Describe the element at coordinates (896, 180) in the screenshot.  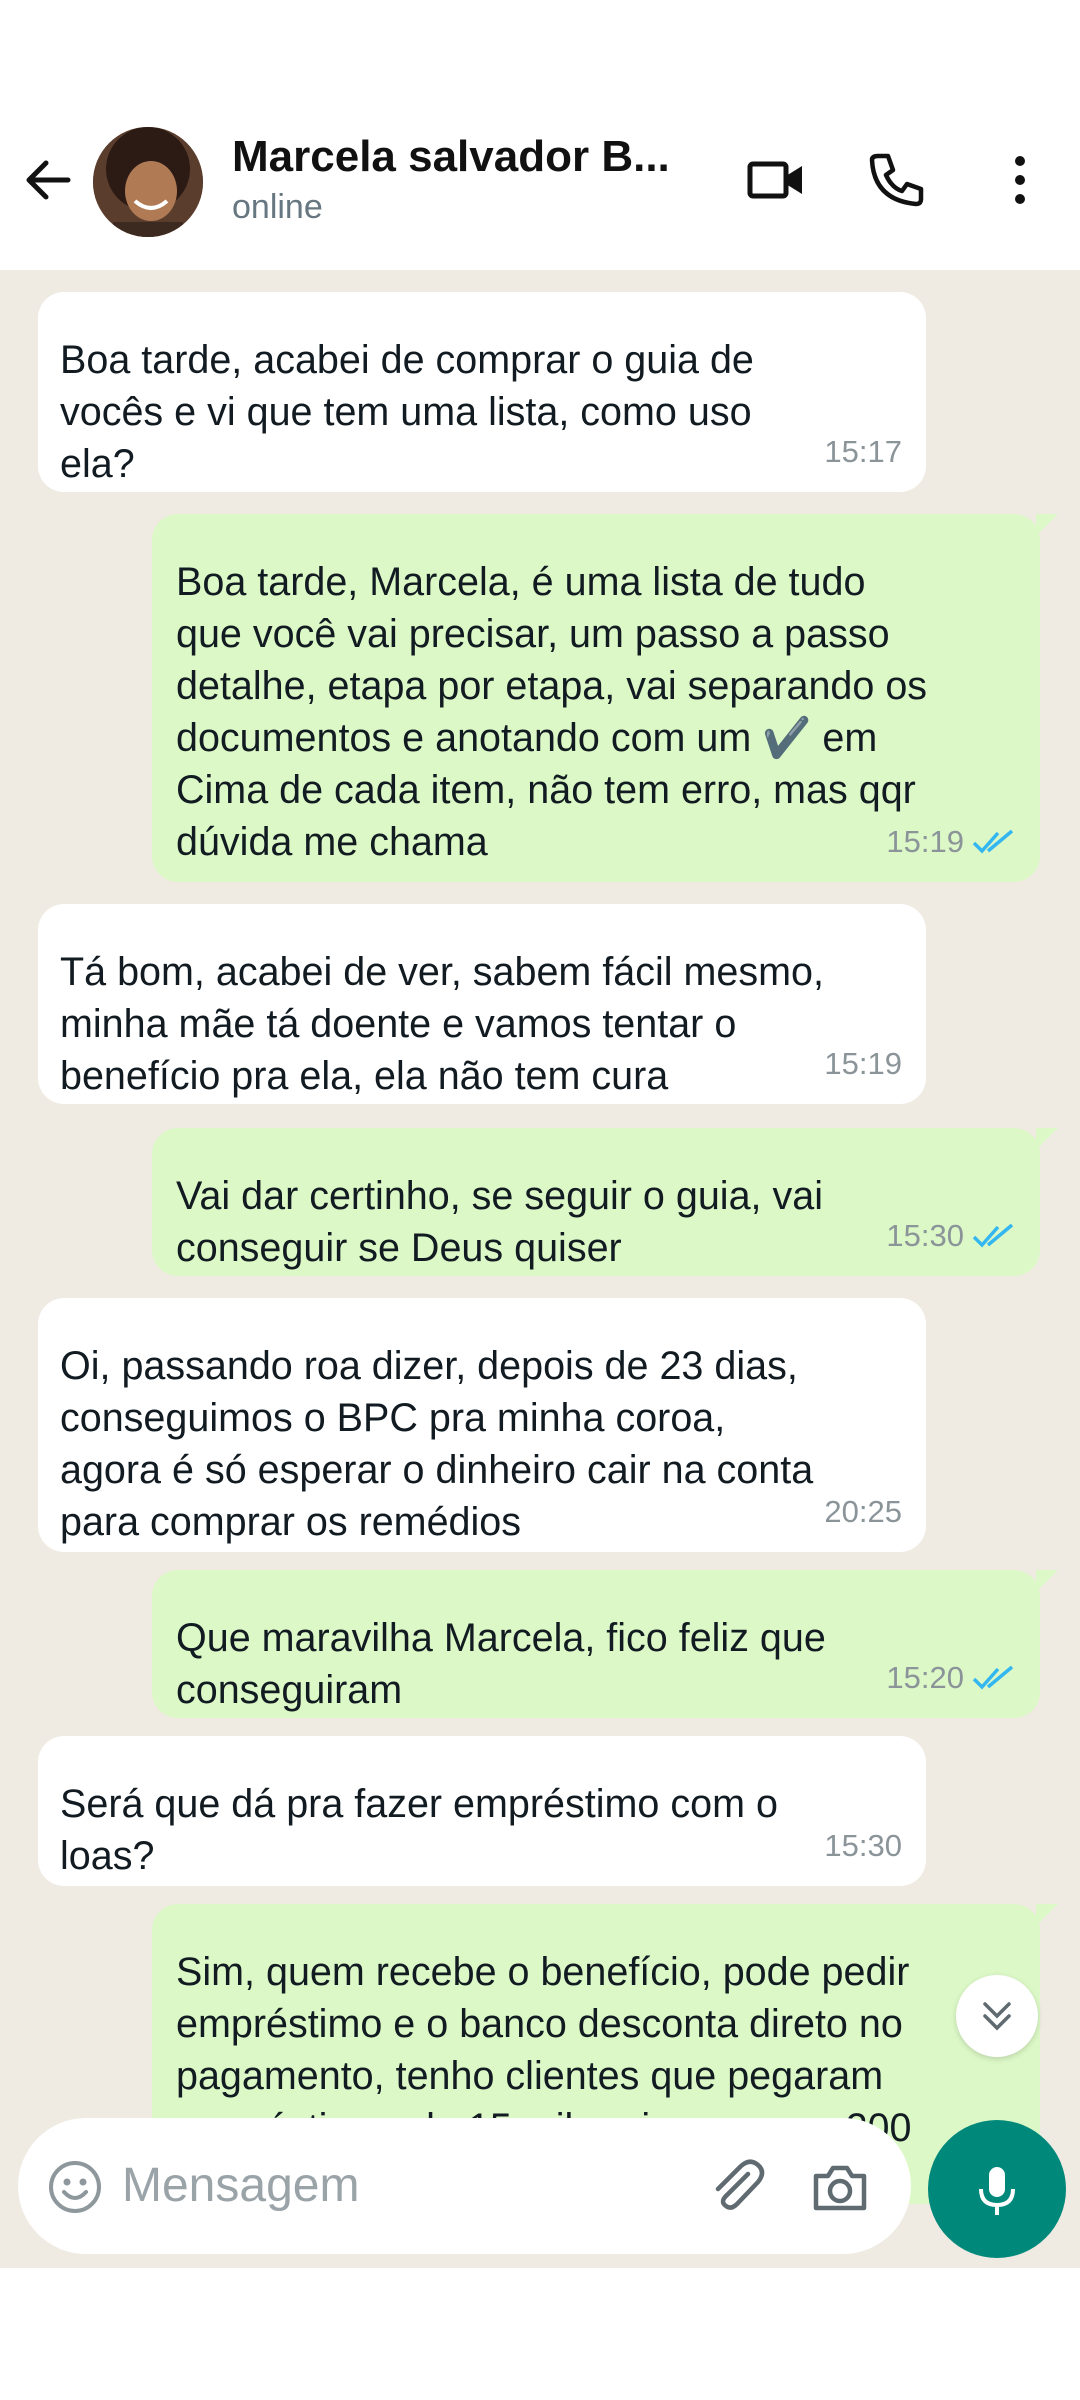
I see `phone-icon` at that location.